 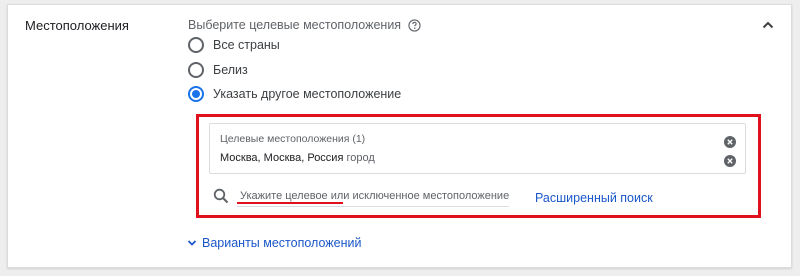 I want to click on advanced-search-link: Расширенный поиск, so click(x=594, y=198).